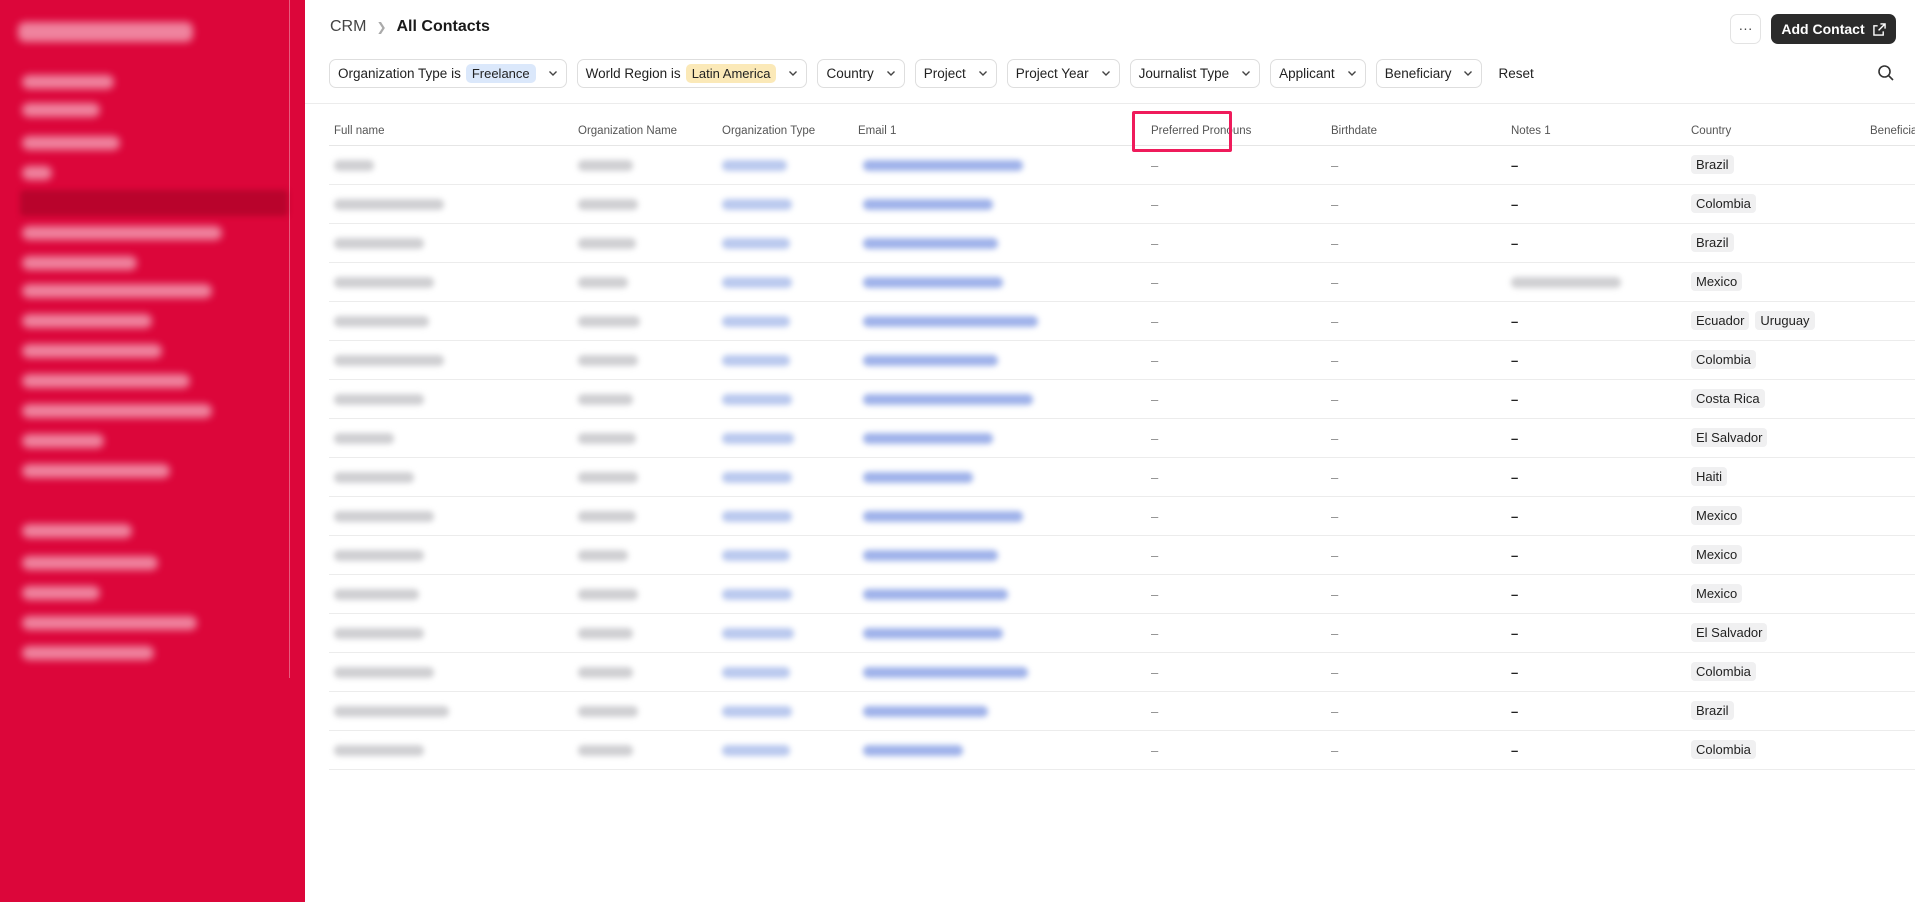 The image size is (1915, 902). Describe the element at coordinates (1531, 131) in the screenshot. I see `column-header: Notes 1` at that location.